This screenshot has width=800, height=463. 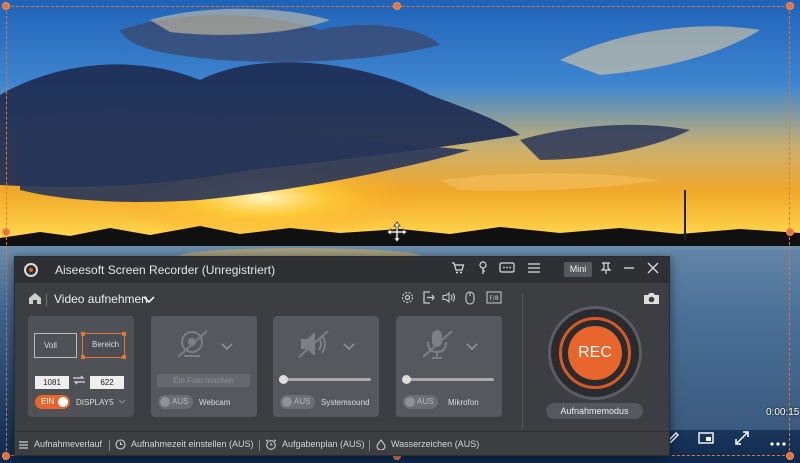 I want to click on display-card: Voll Bereich 1081 622 EIN DISPLAY5, so click(x=81, y=366).